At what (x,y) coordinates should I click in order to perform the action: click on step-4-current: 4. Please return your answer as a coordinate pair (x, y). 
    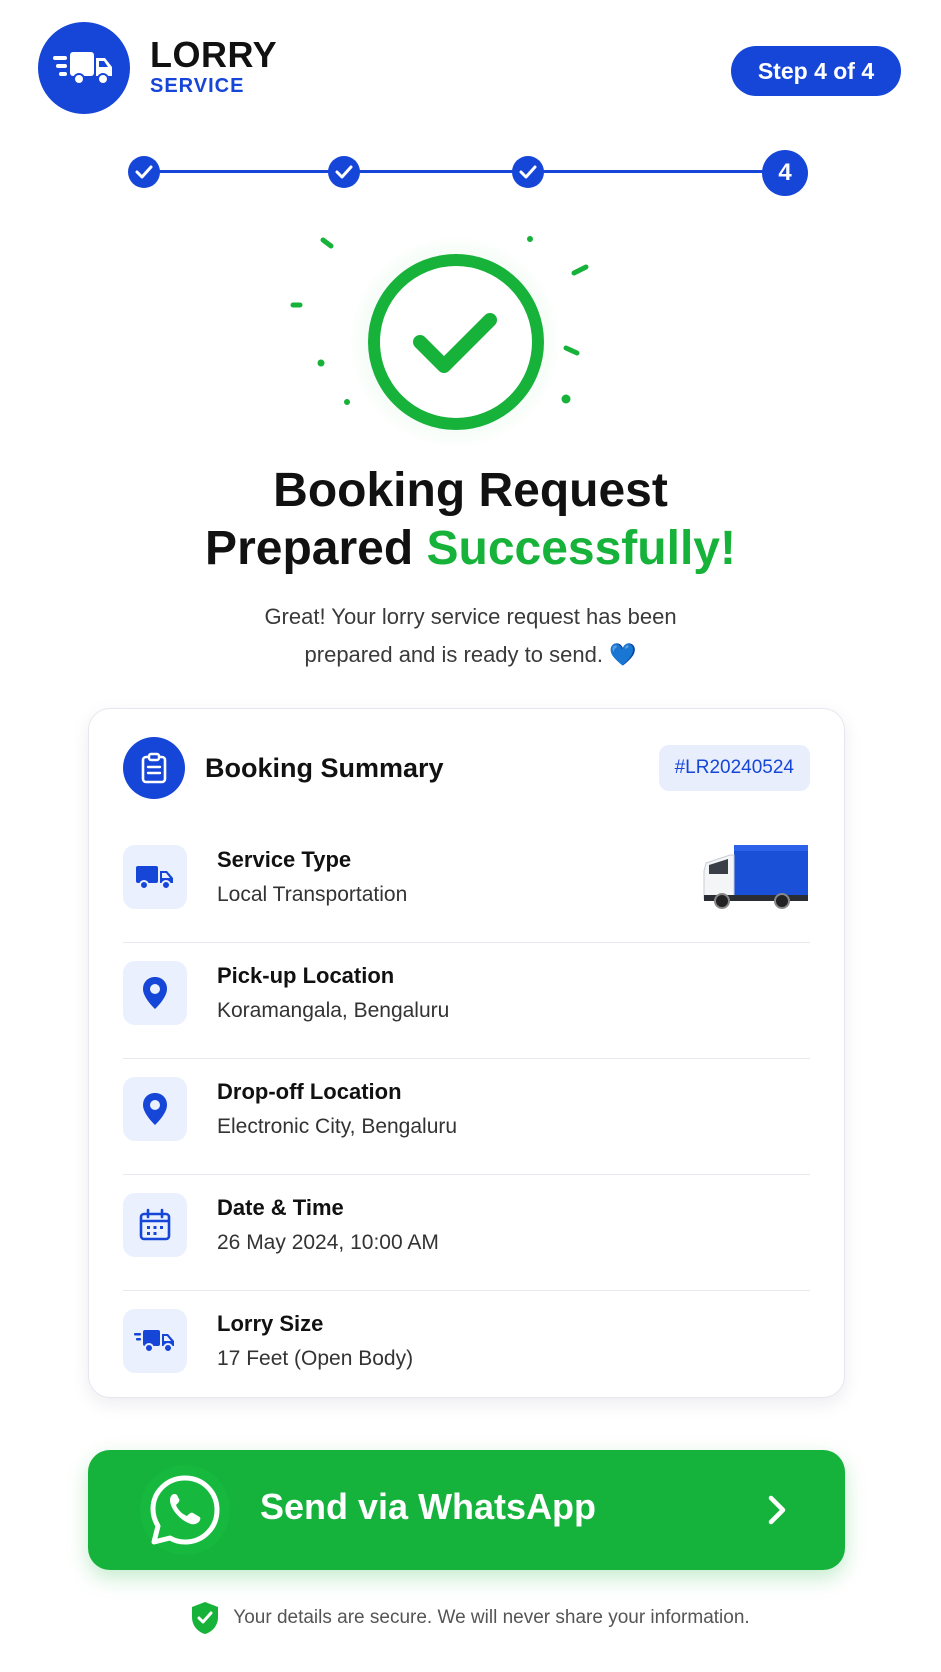
    Looking at the image, I should click on (785, 173).